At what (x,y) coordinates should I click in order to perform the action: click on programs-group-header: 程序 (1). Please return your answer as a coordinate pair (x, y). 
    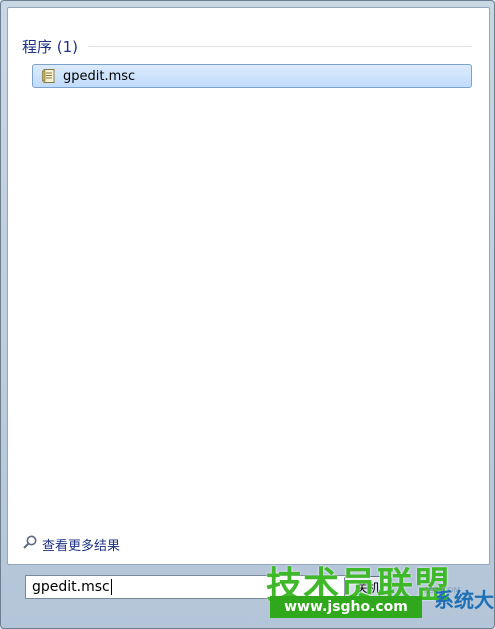
    Looking at the image, I should click on (247, 46).